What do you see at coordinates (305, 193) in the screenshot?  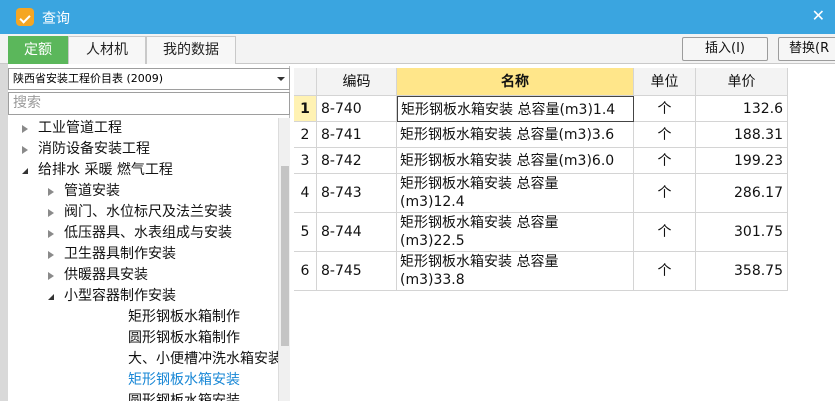 I see `row-number: 4` at bounding box center [305, 193].